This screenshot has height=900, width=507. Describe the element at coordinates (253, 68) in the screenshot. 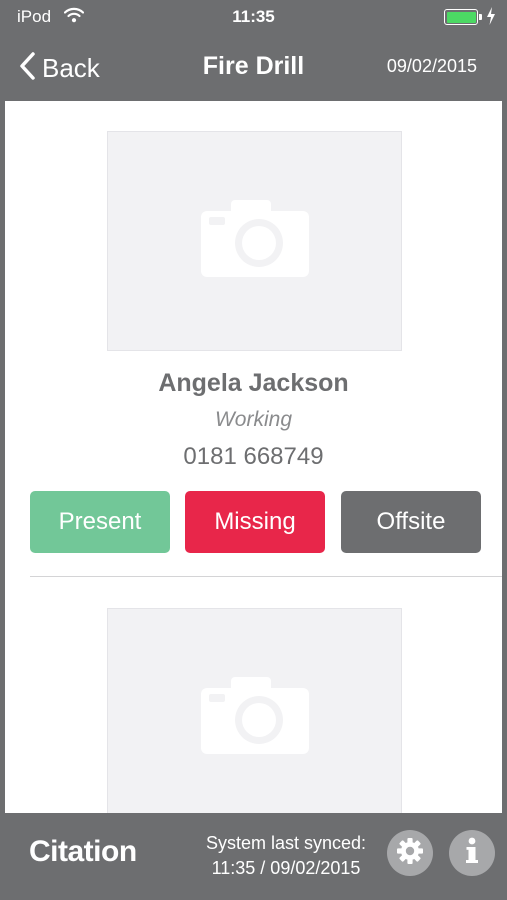

I see `navigation-bar: Back Fire Drill 09/02/2015` at that location.